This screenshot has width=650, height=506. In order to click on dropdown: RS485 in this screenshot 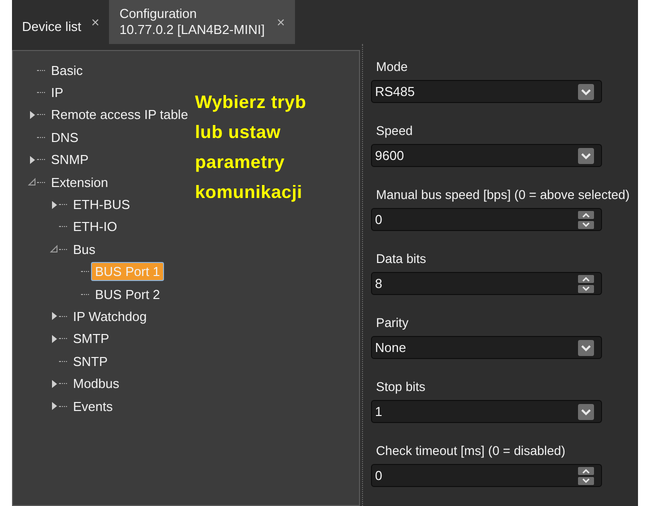, I will do `click(486, 91)`.